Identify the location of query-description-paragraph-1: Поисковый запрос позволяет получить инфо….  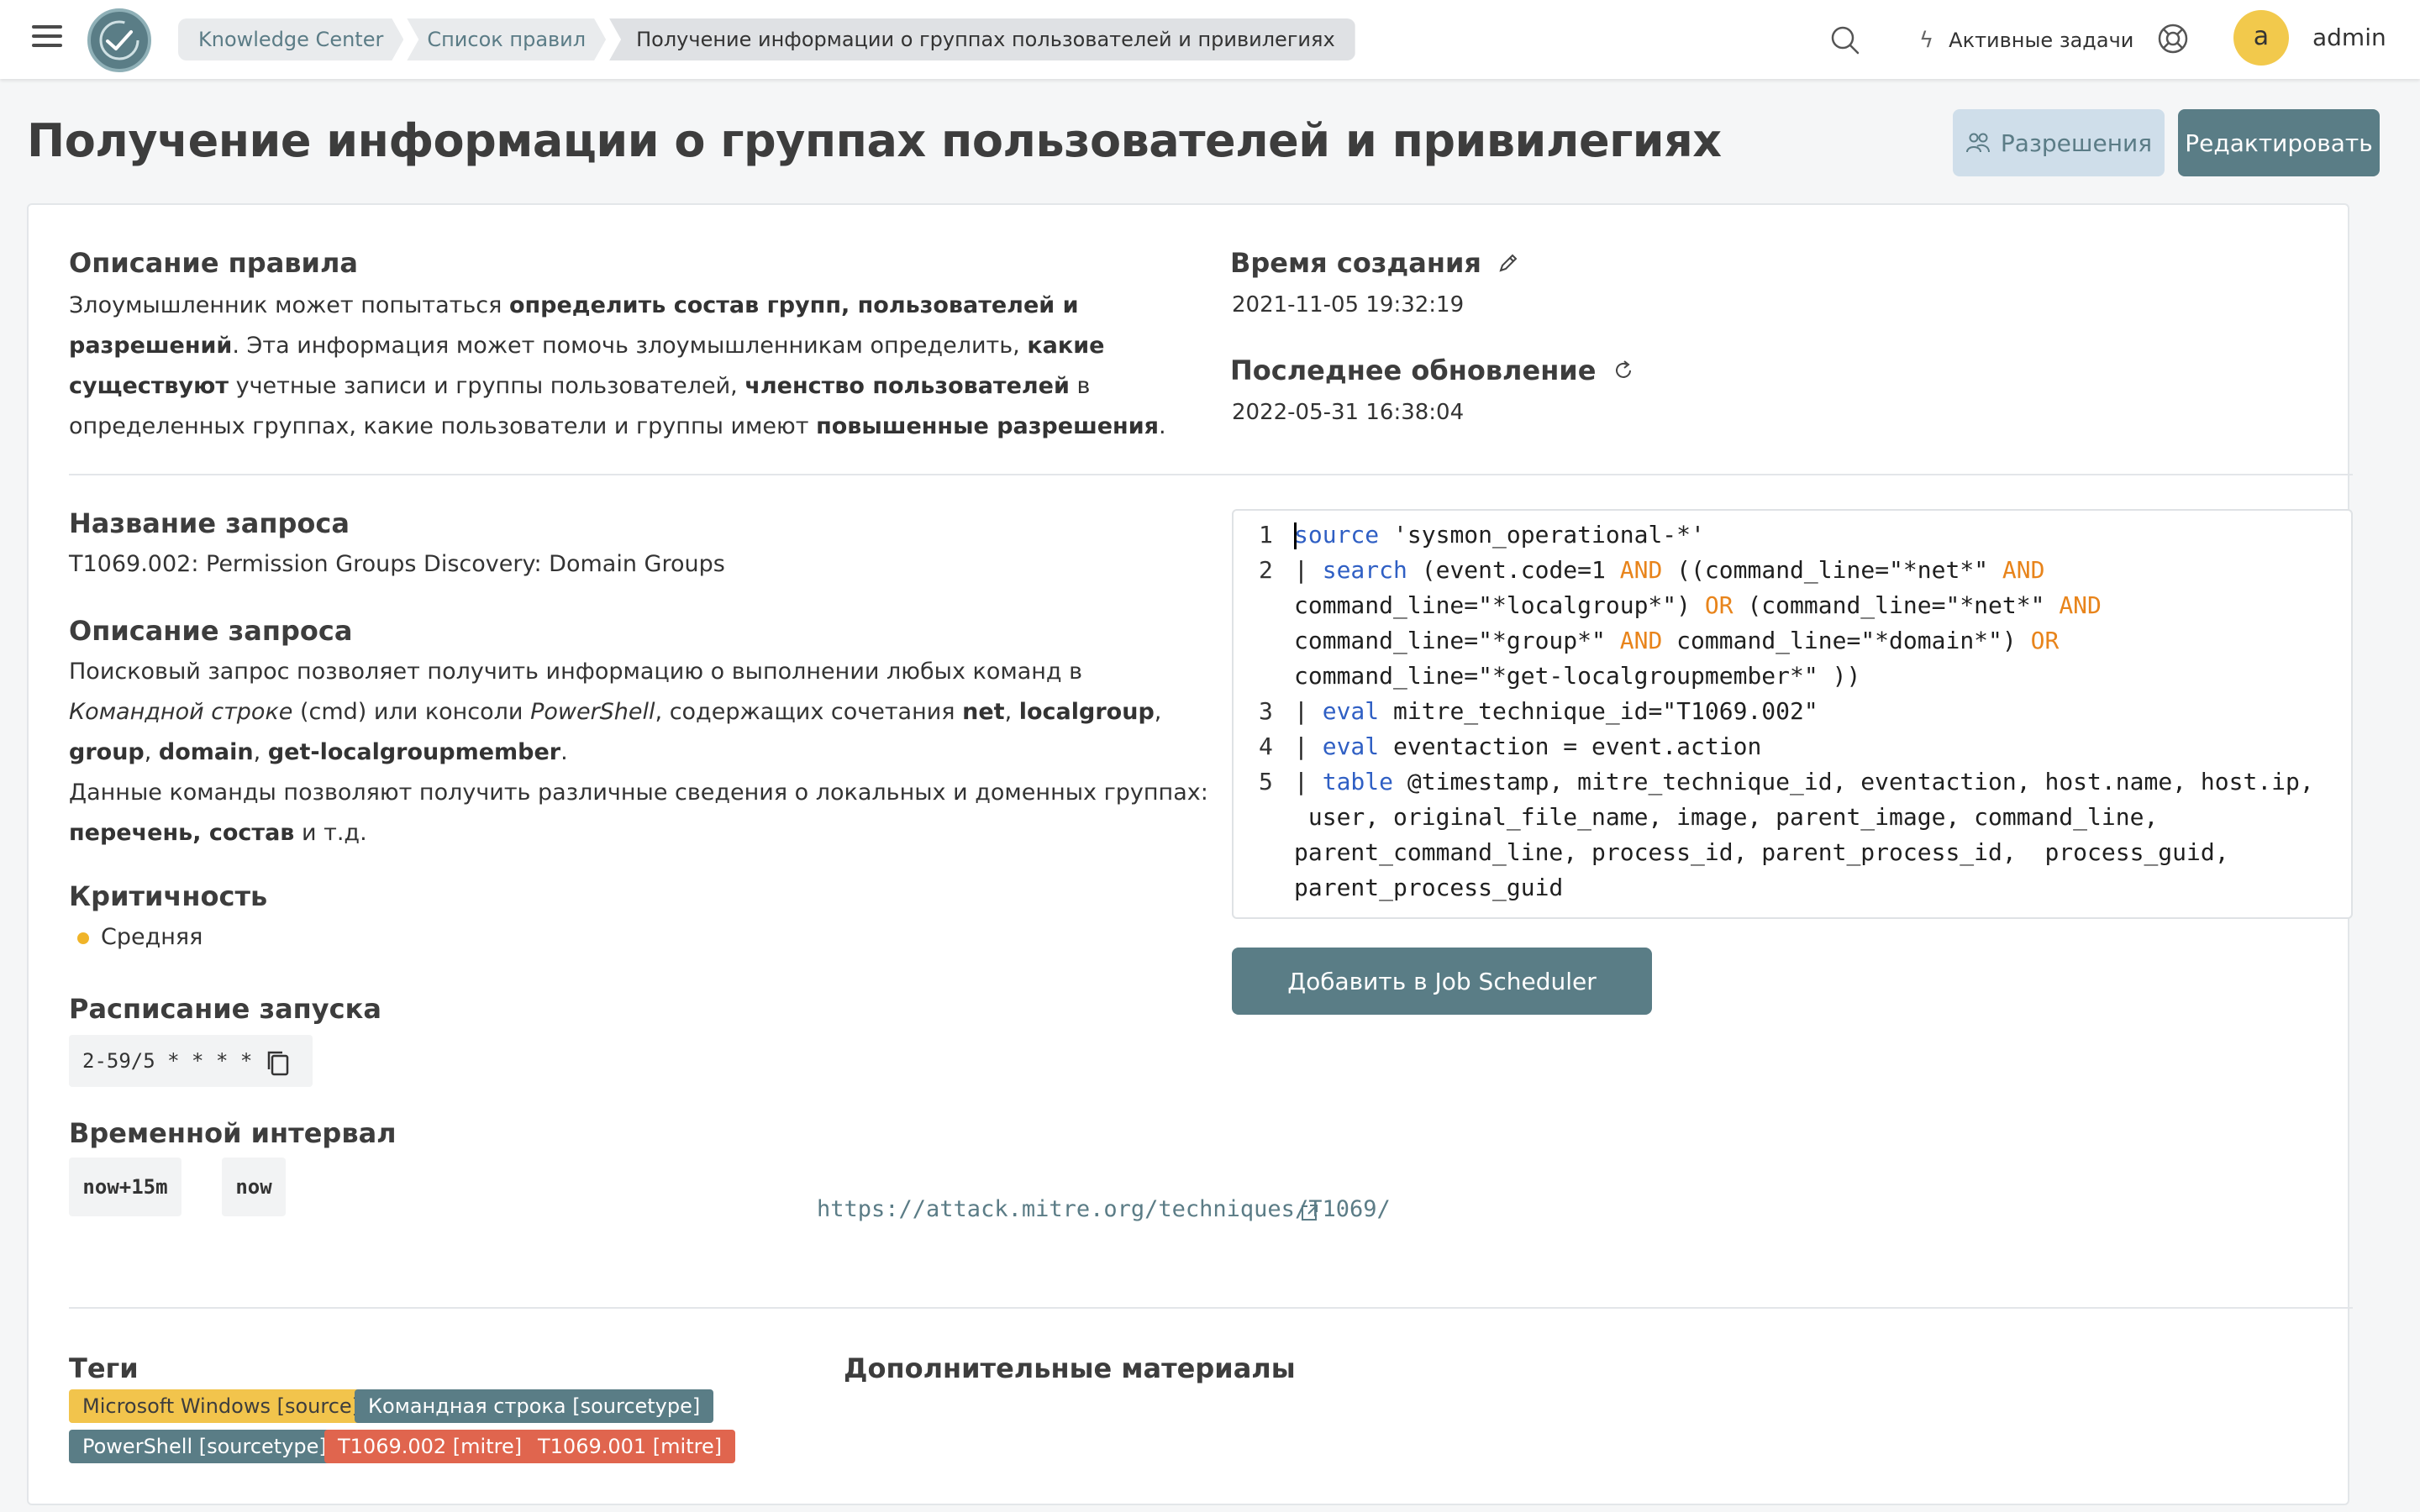
(641, 712).